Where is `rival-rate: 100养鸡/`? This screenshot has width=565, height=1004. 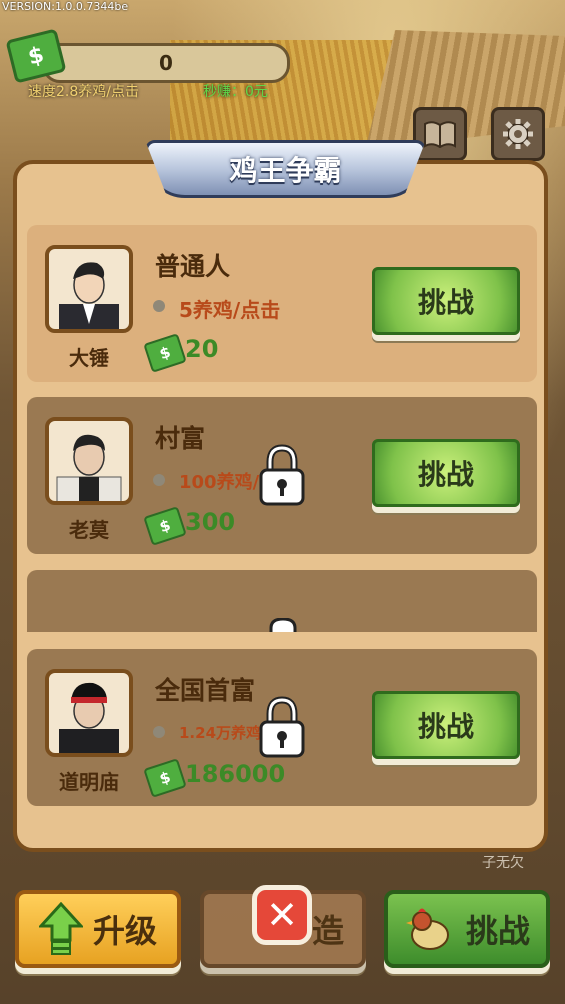 rival-rate: 100养鸡/ is located at coordinates (219, 482).